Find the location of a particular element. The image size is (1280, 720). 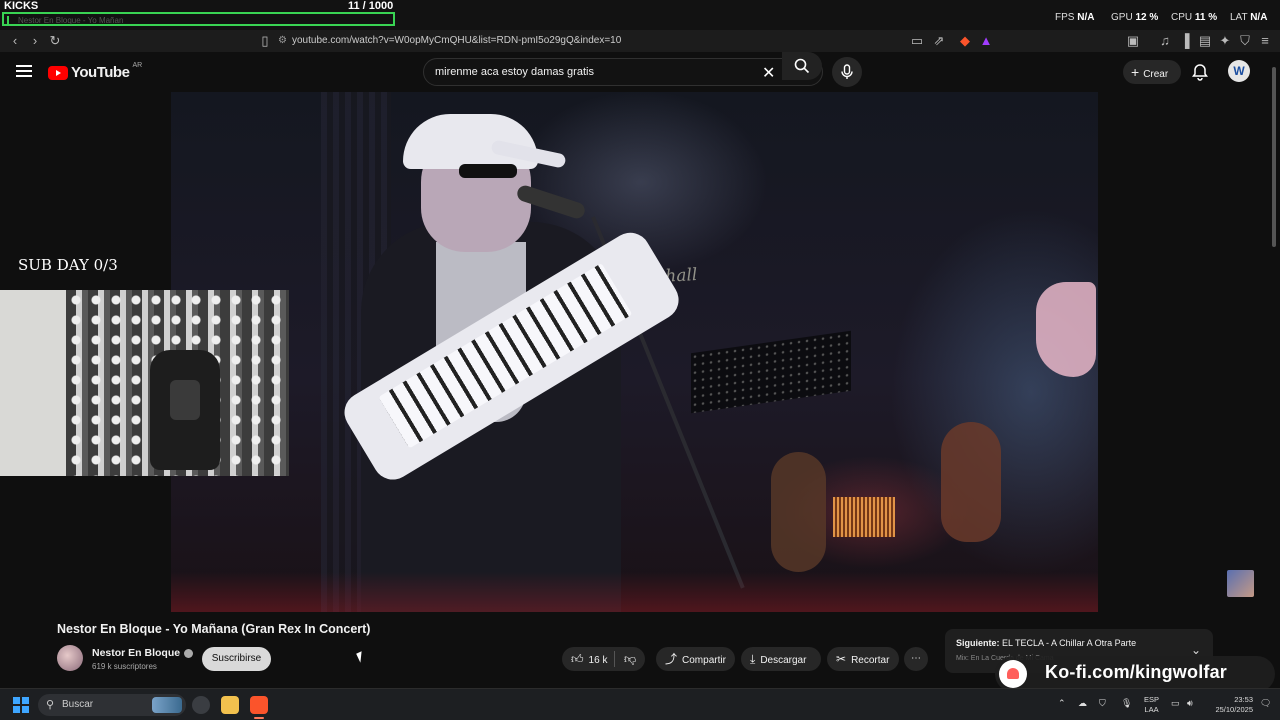

channel-name: Nestor En Bloque is located at coordinates (143, 653).